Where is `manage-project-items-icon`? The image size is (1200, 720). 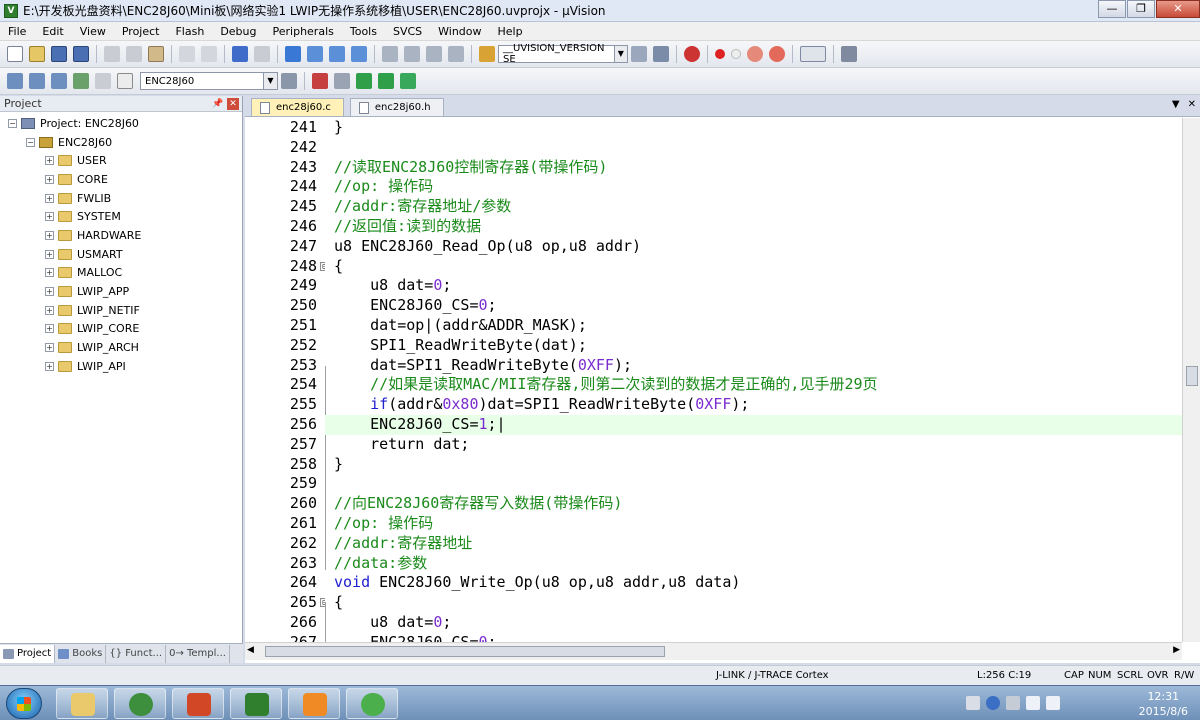
manage-project-items-icon is located at coordinates (320, 81).